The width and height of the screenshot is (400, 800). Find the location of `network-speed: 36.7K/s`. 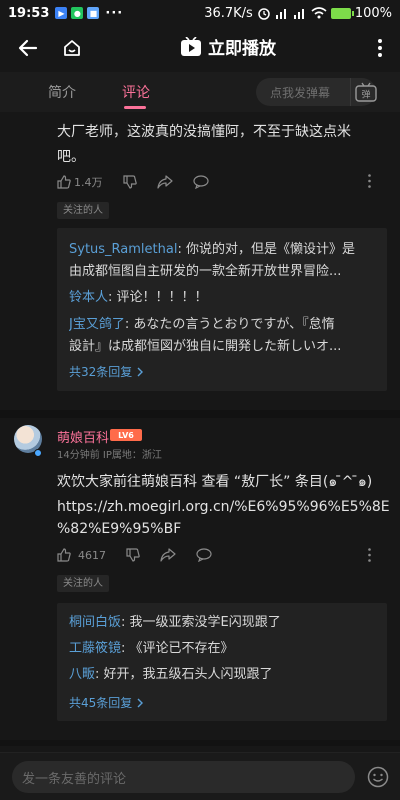

network-speed: 36.7K/s is located at coordinates (228, 13).